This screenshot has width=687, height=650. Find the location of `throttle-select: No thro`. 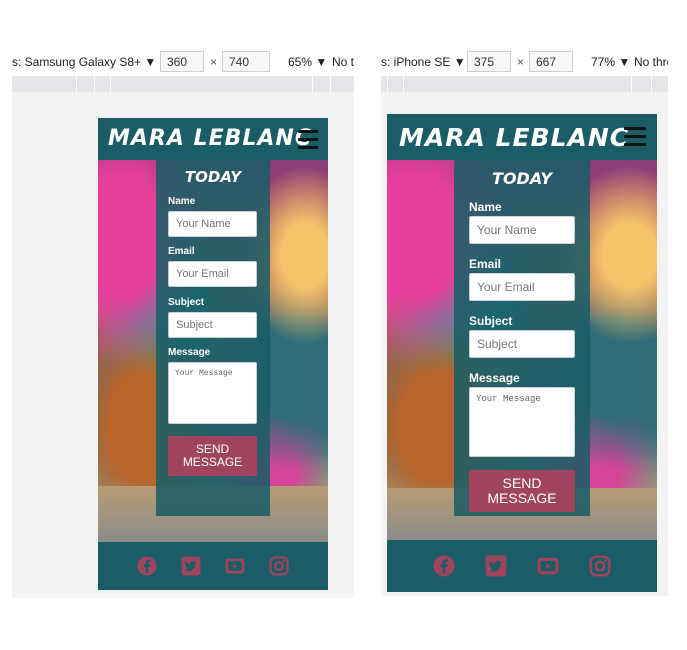

throttle-select: No thro is located at coordinates (651, 62).